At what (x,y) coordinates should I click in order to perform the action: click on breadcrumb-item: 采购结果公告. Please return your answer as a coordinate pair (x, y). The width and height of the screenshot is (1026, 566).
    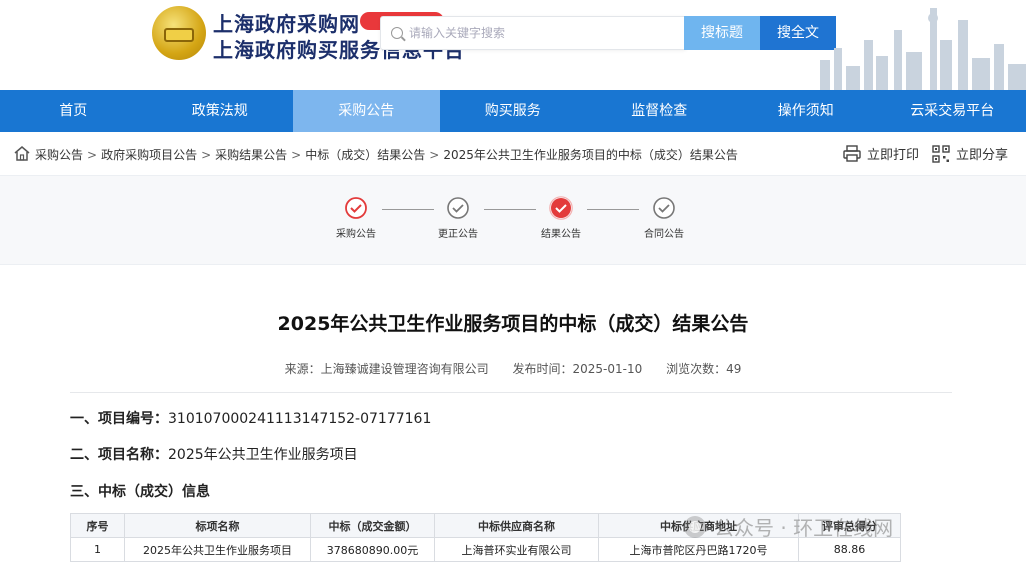
    Looking at the image, I should click on (251, 155).